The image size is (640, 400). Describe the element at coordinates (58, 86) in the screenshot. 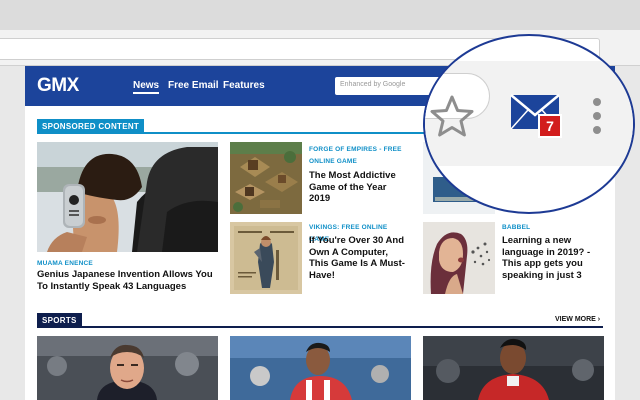

I see `gmx-logo: GMX` at that location.